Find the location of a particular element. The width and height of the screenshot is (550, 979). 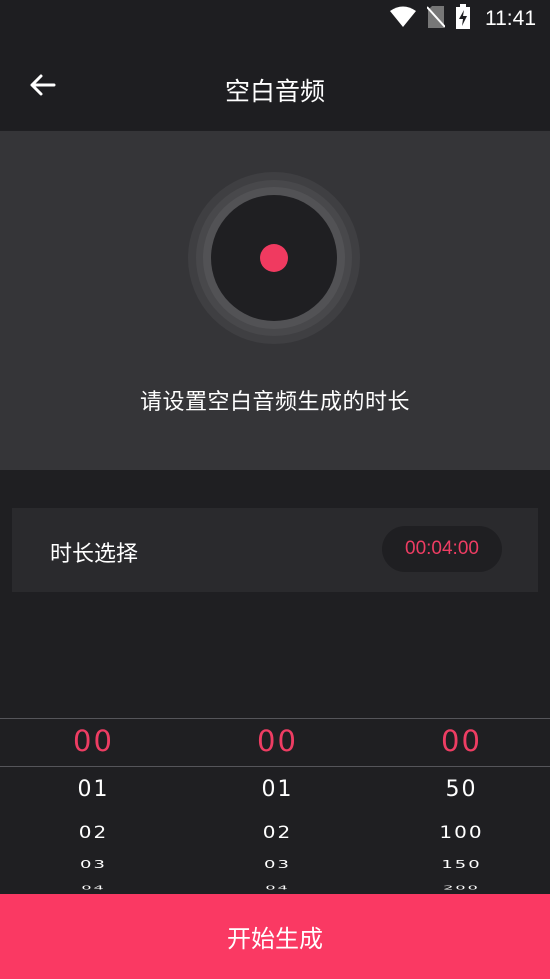

picker-option: 50 is located at coordinates (460, 789).